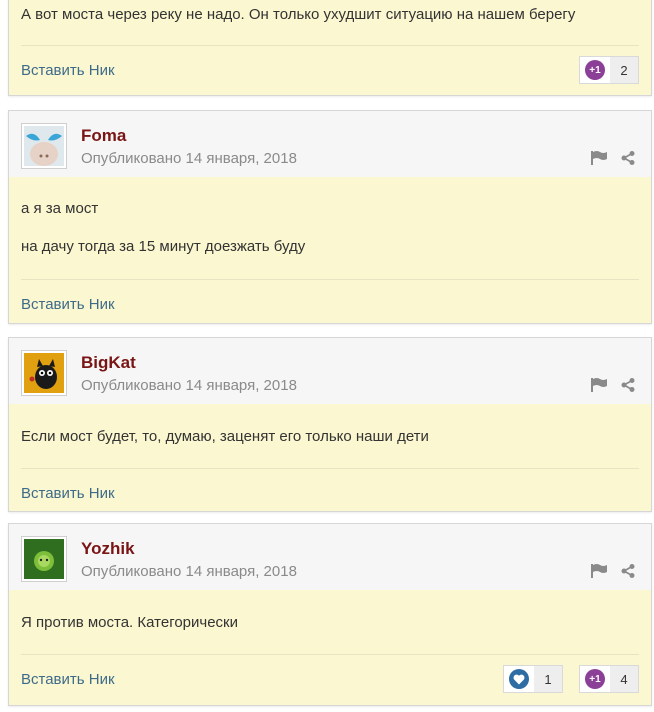  Describe the element at coordinates (330, 557) in the screenshot. I see `post-header: Yozhik Опубликовано 14 января, 2018` at that location.